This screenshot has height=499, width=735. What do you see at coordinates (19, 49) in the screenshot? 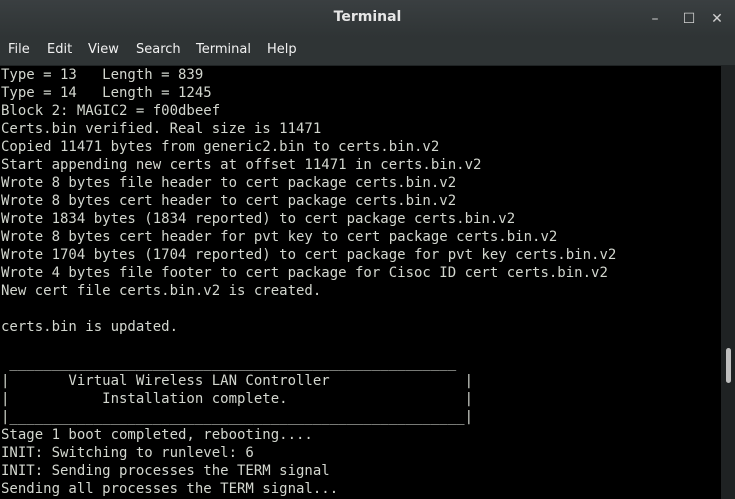
I see `menu-file: File` at bounding box center [19, 49].